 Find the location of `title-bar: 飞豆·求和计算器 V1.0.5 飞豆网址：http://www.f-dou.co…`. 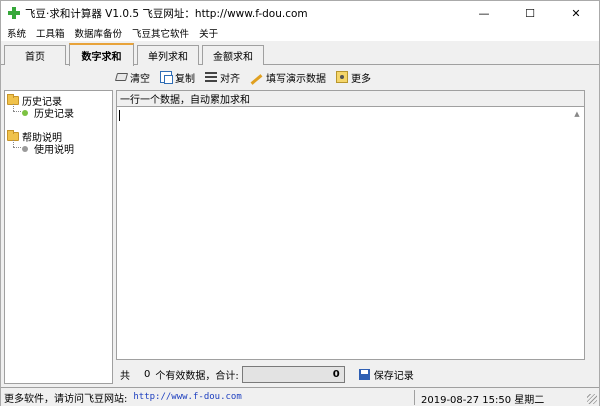

title-bar: 飞豆·求和计算器 V1.0.5 飞豆网址：http://www.f-dou.co… is located at coordinates (300, 13).